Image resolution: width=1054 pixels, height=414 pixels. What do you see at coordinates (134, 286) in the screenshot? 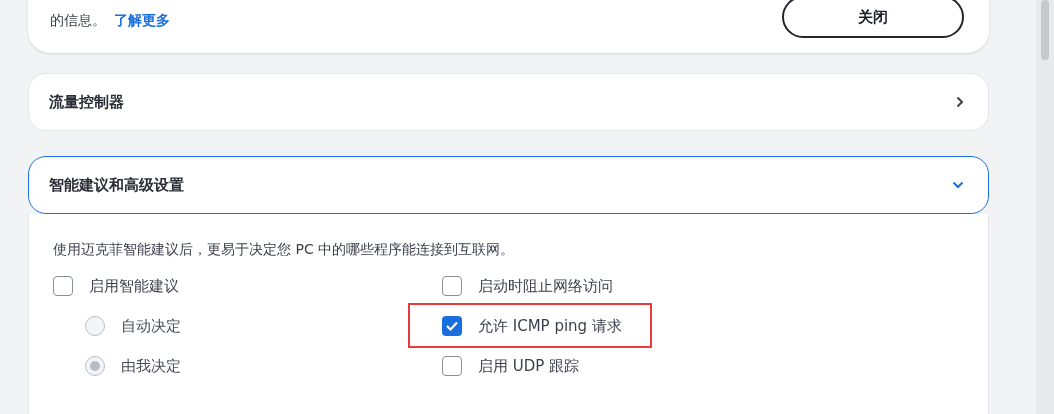
I see `checkbox-label: 启用智能建议` at bounding box center [134, 286].